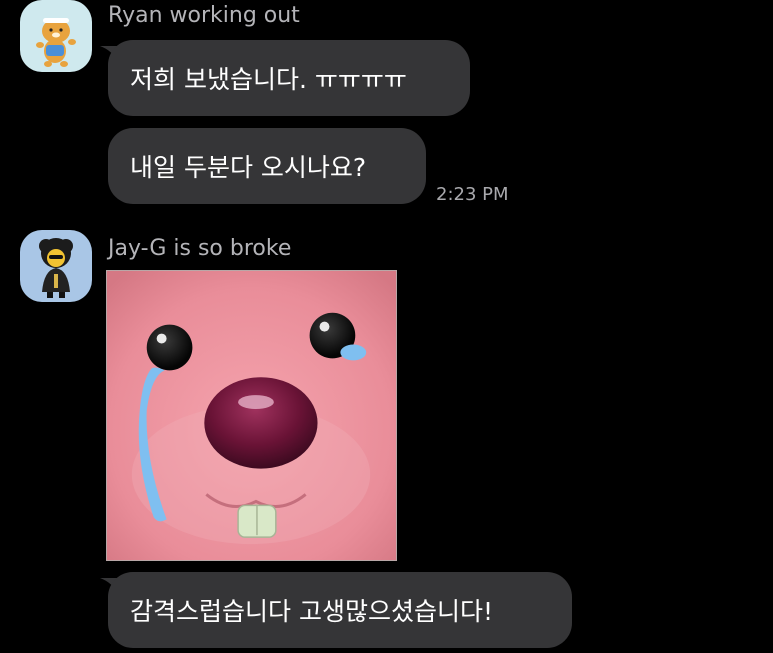 The width and height of the screenshot is (773, 653). What do you see at coordinates (200, 248) in the screenshot?
I see `sender-name: Jay-G is so broke` at bounding box center [200, 248].